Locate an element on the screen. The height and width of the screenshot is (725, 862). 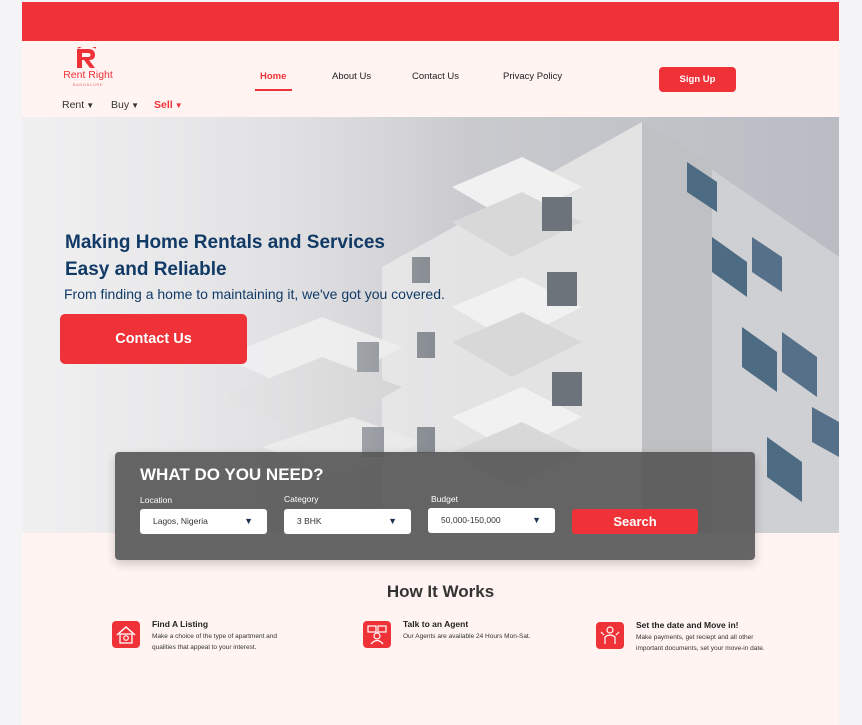
subnav-buy: Buy ▼ is located at coordinates (125, 105).